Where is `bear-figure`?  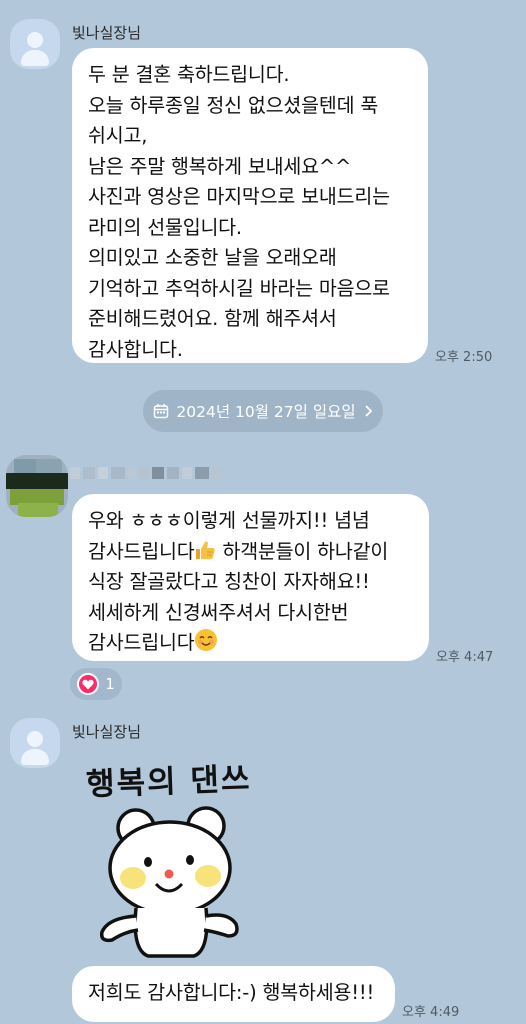 bear-figure is located at coordinates (169, 882).